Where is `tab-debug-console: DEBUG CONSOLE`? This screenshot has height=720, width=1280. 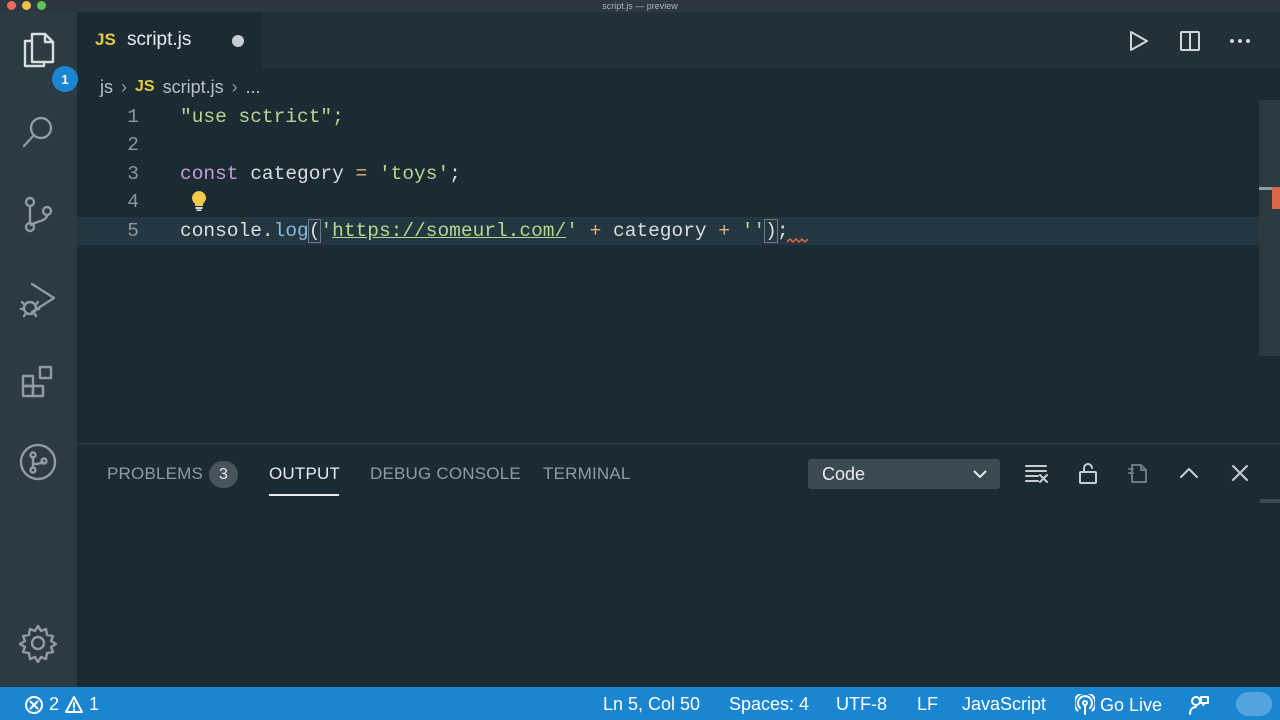 tab-debug-console: DEBUG CONSOLE is located at coordinates (445, 474).